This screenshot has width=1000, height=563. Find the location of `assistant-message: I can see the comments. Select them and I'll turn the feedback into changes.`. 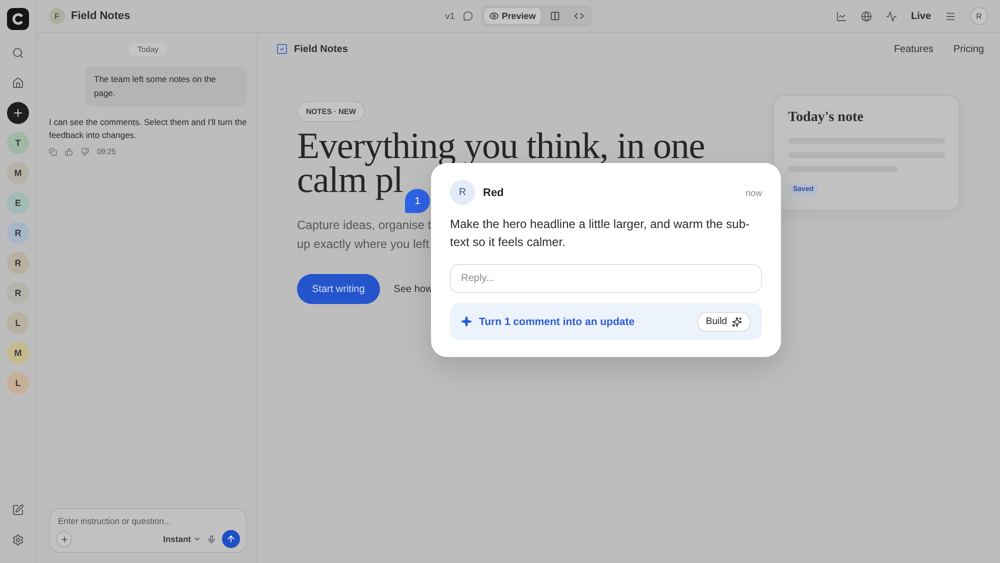

assistant-message: I can see the comments. Select them and I'll turn the feedback into changes. is located at coordinates (148, 129).